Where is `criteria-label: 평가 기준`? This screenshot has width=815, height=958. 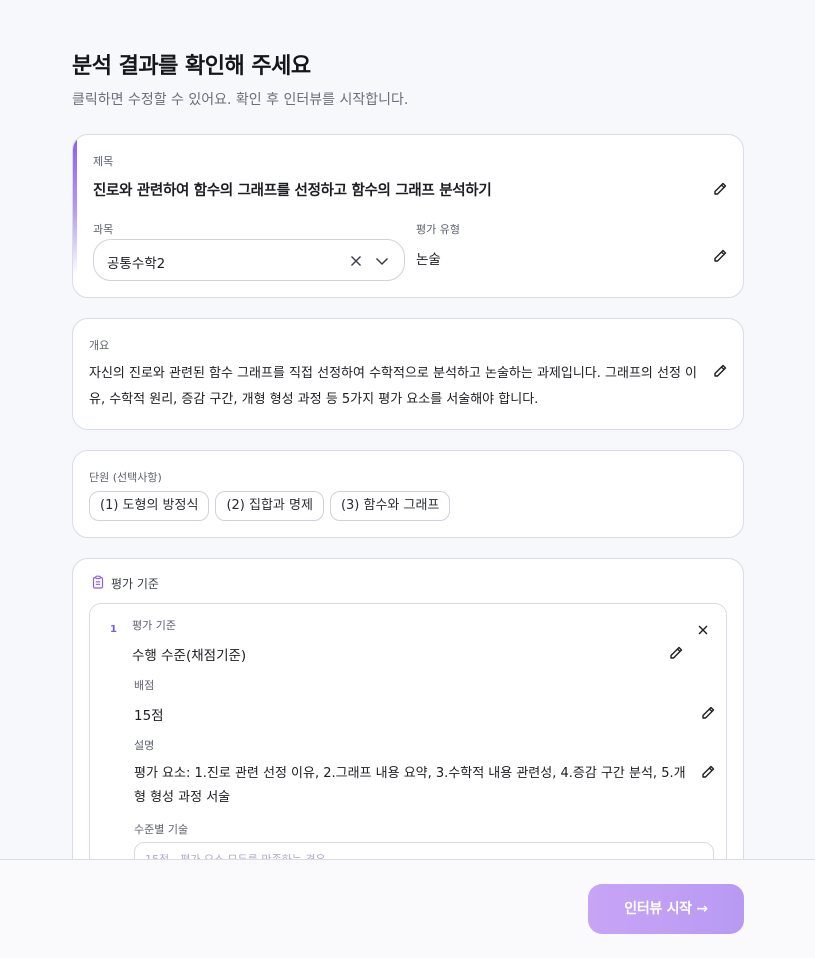 criteria-label: 평가 기준 is located at coordinates (135, 584).